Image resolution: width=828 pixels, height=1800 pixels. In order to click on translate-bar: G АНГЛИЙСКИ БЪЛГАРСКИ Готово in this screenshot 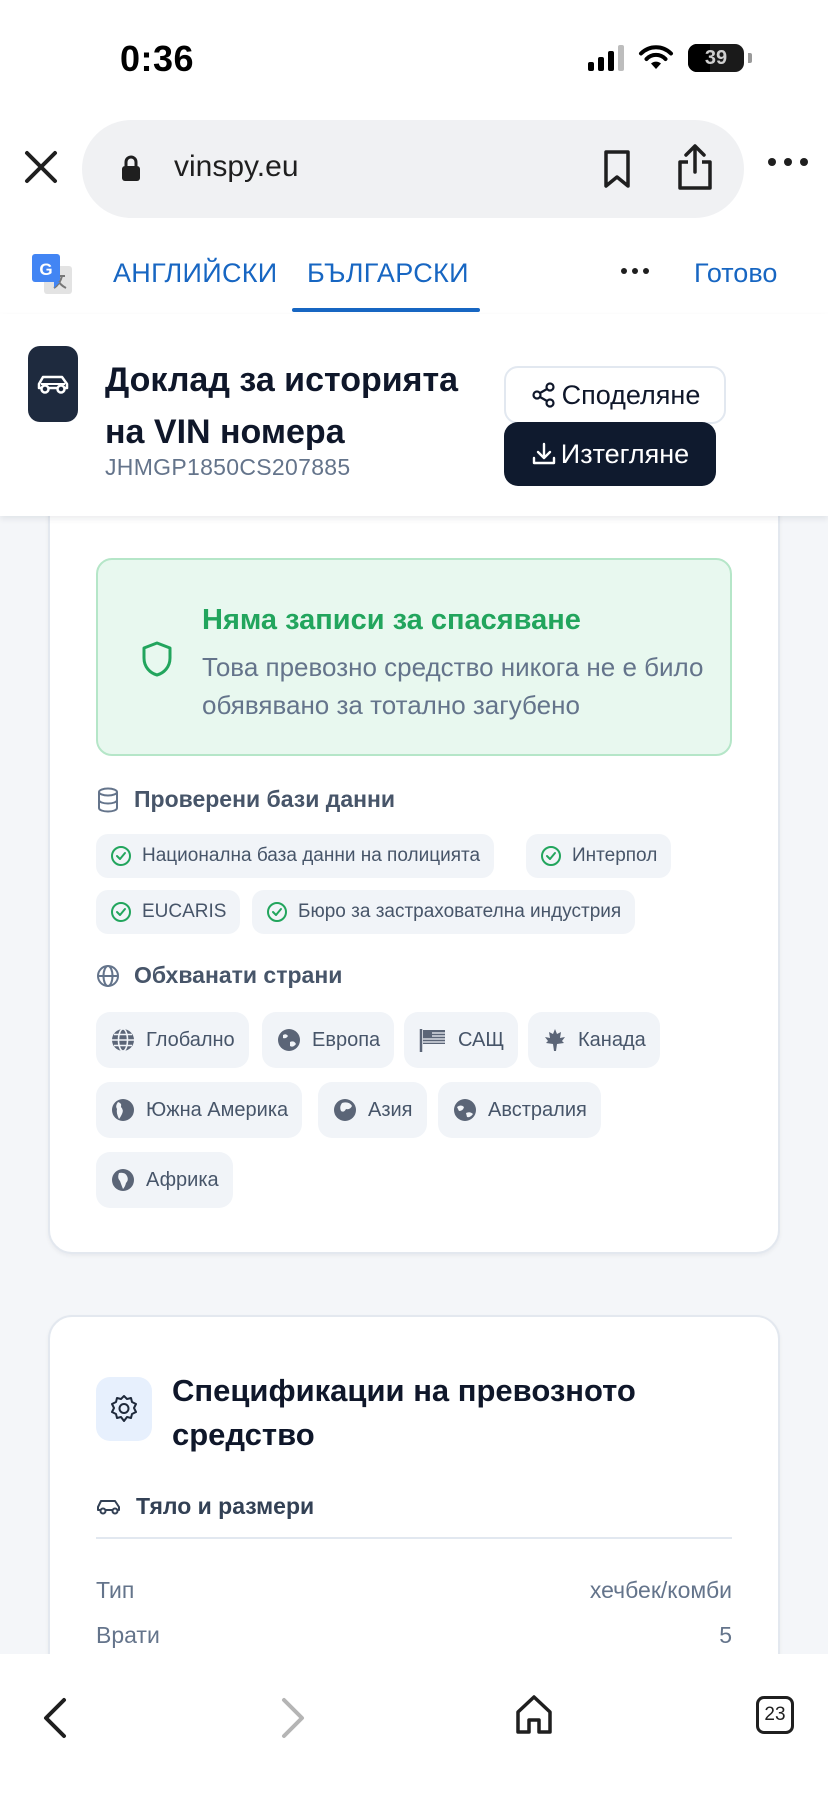, I will do `click(414, 271)`.